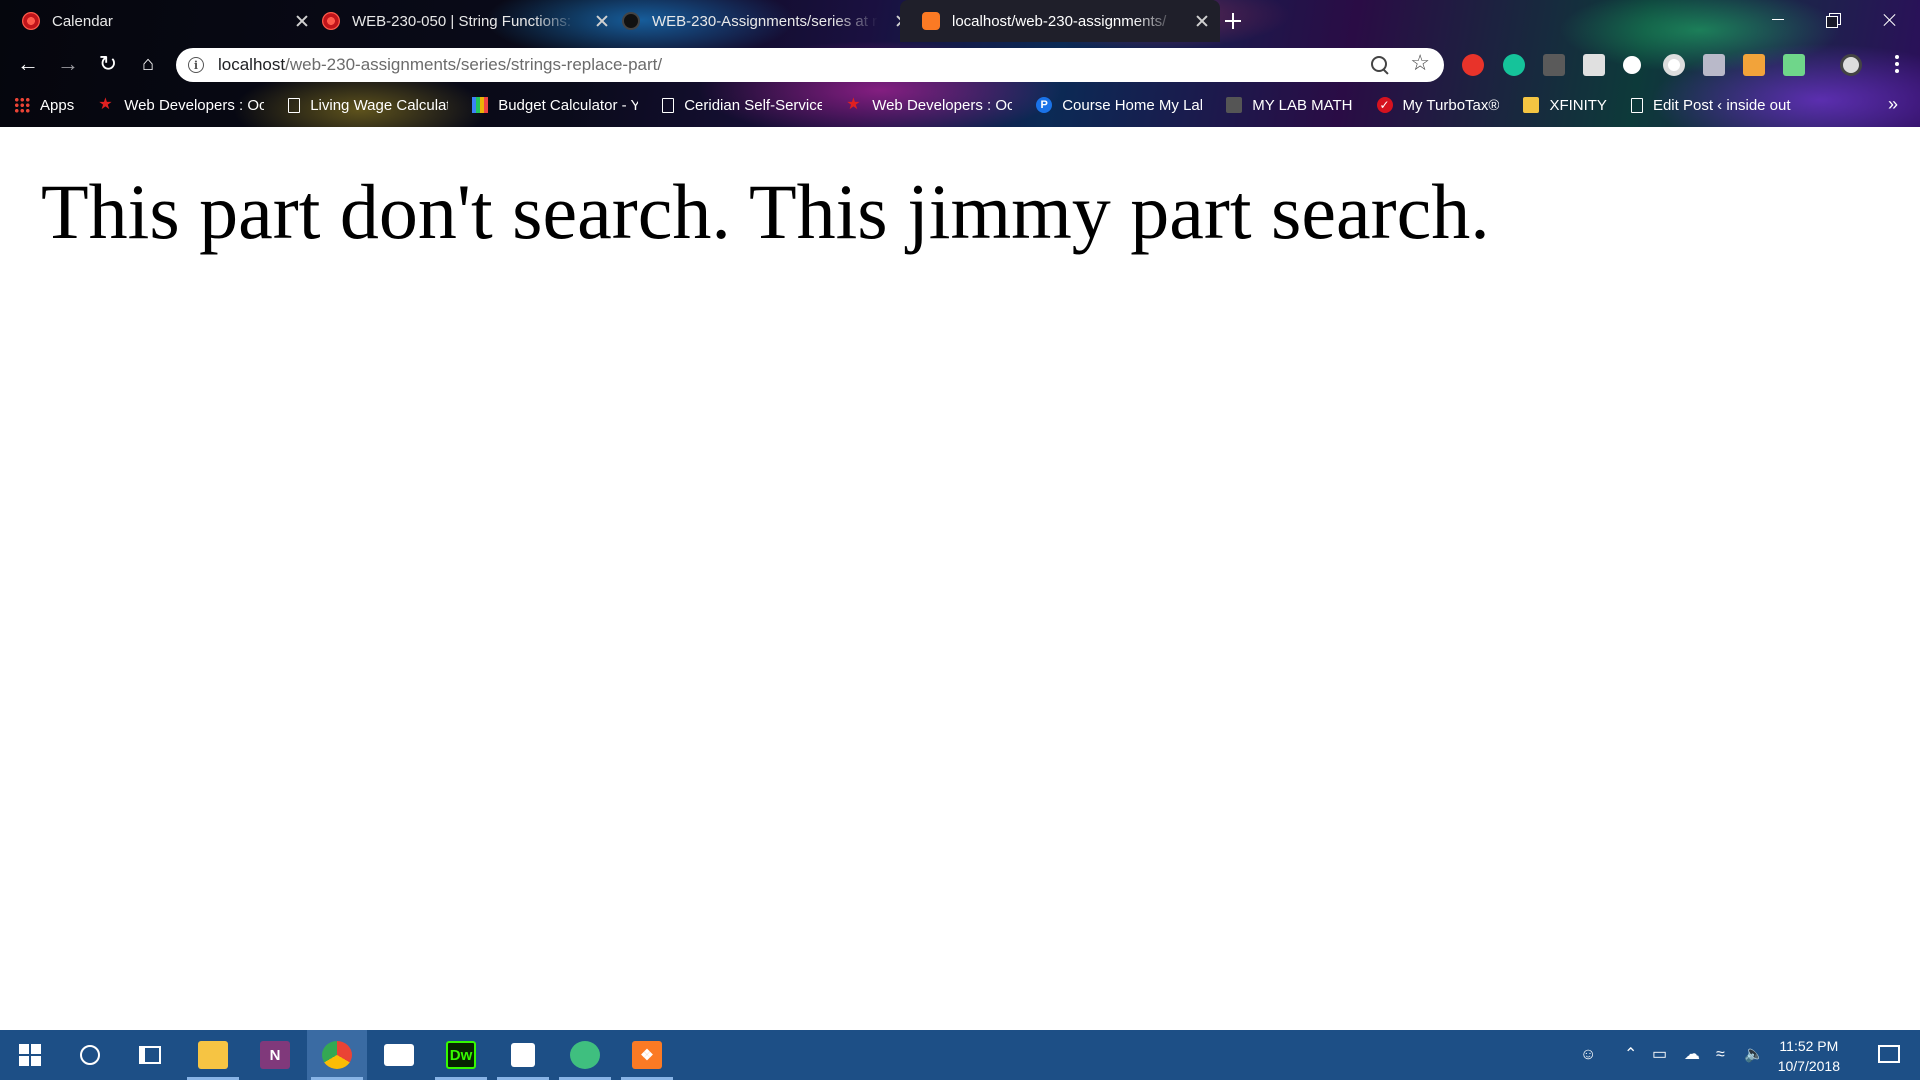 Image resolution: width=1920 pixels, height=1080 pixels. I want to click on task-view-button, so click(150, 1055).